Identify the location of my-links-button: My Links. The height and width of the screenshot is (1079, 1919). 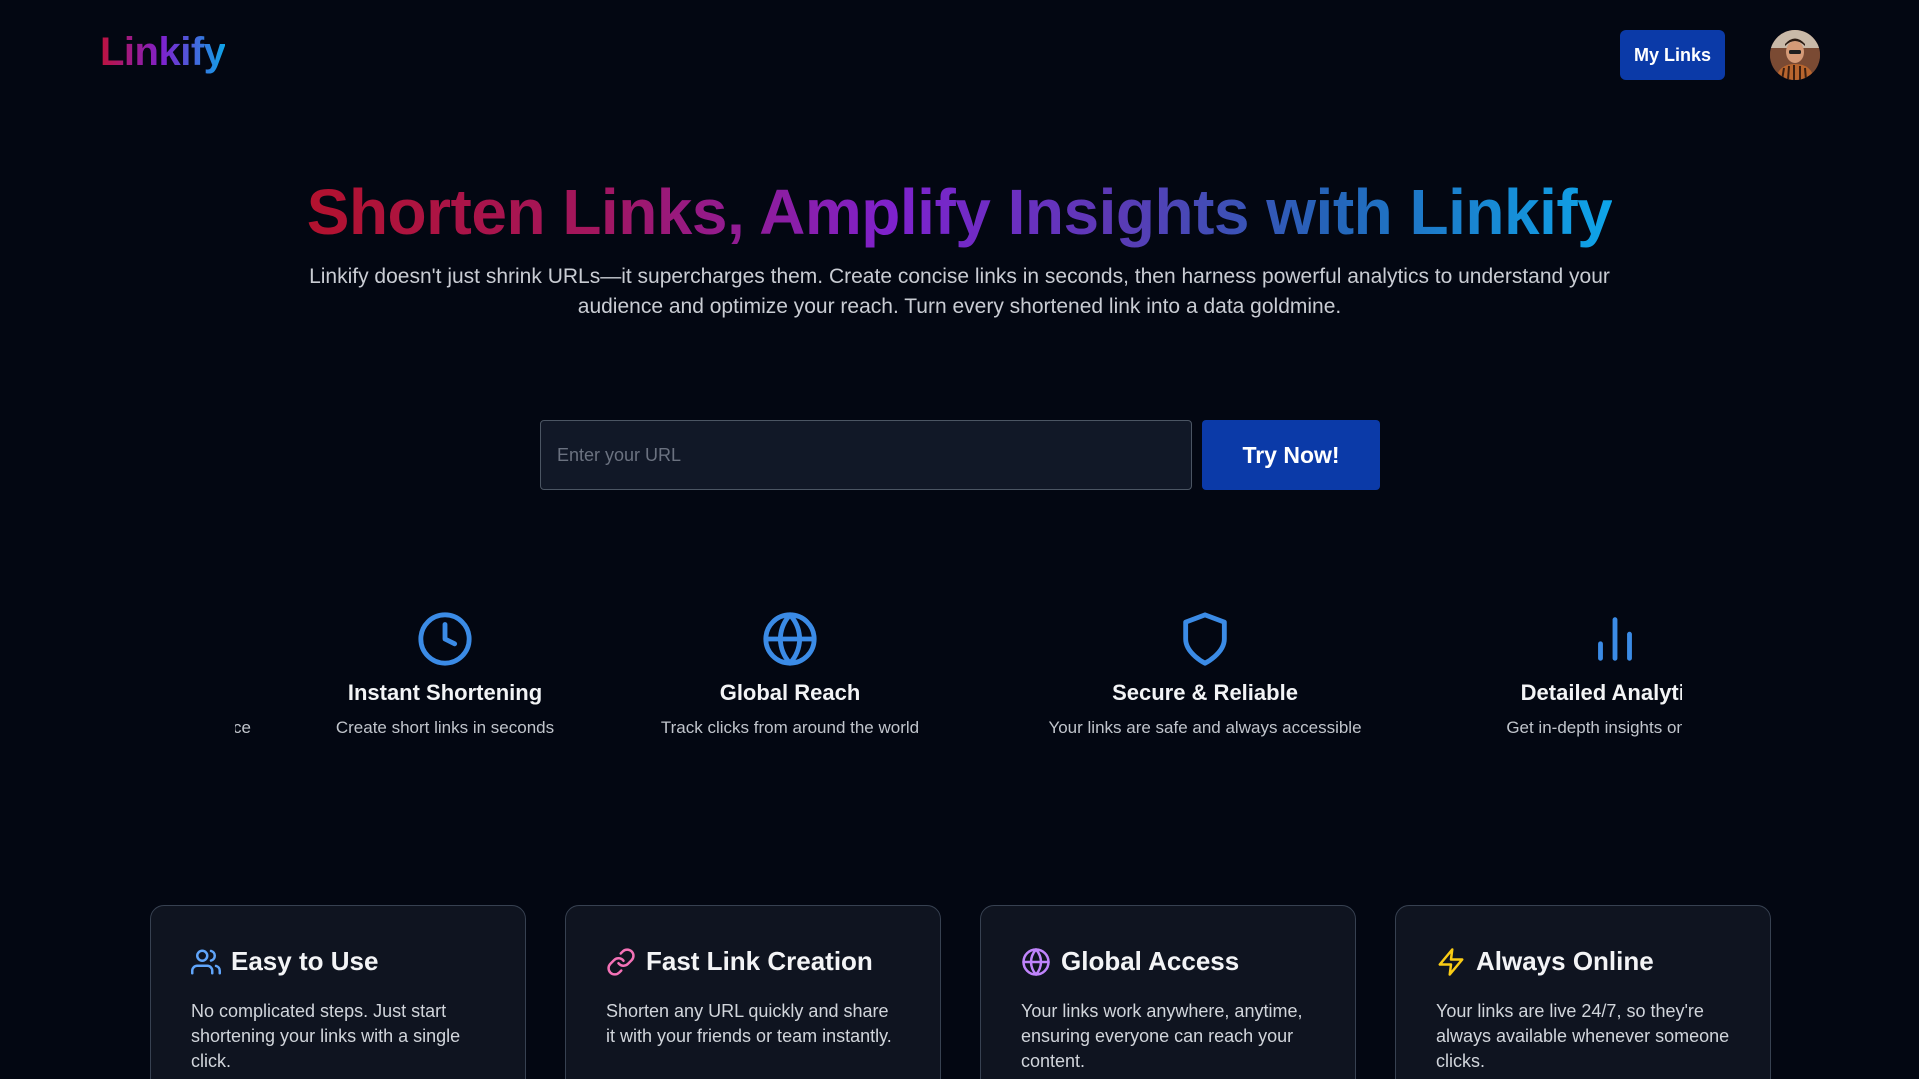
(1672, 55).